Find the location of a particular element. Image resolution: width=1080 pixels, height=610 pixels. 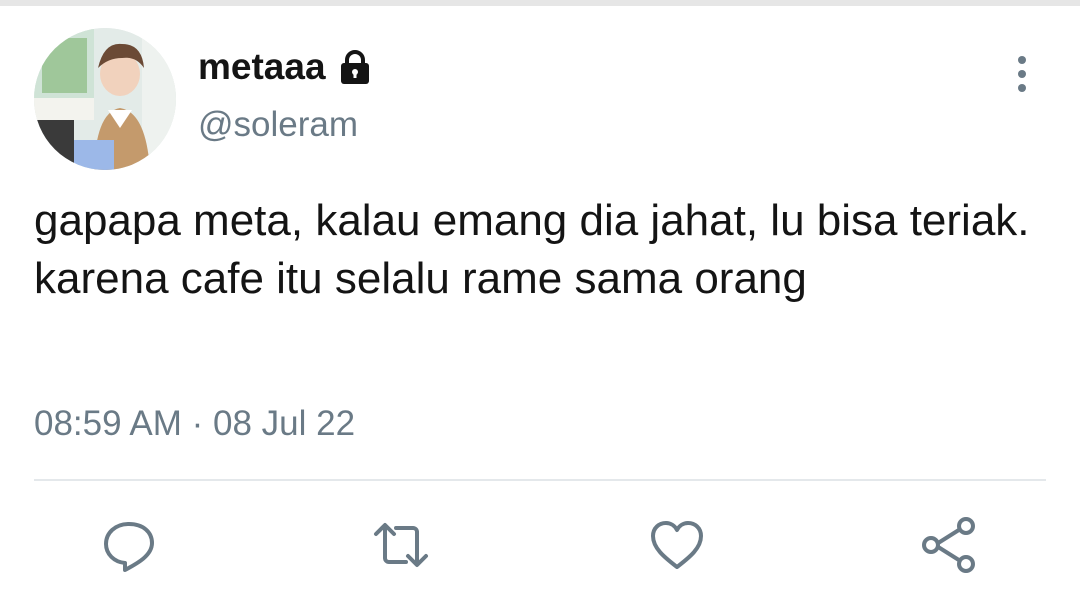

reply-button is located at coordinates (129, 545).